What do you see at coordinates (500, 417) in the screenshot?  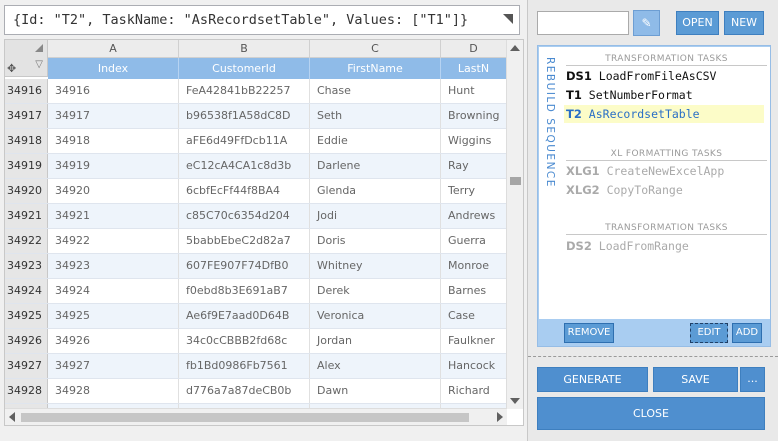 I see `scroll-right-icon` at bounding box center [500, 417].